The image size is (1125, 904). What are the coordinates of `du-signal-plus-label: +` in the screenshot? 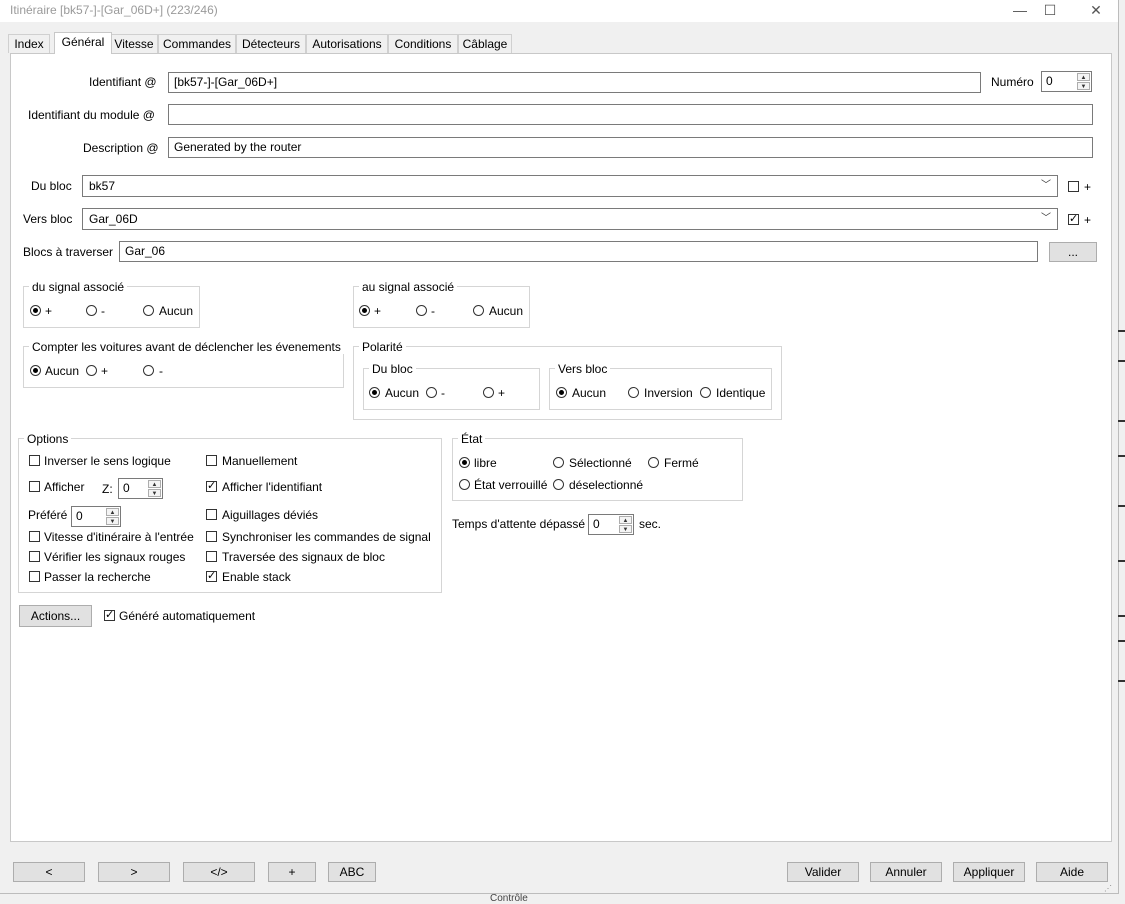 It's located at (49, 311).